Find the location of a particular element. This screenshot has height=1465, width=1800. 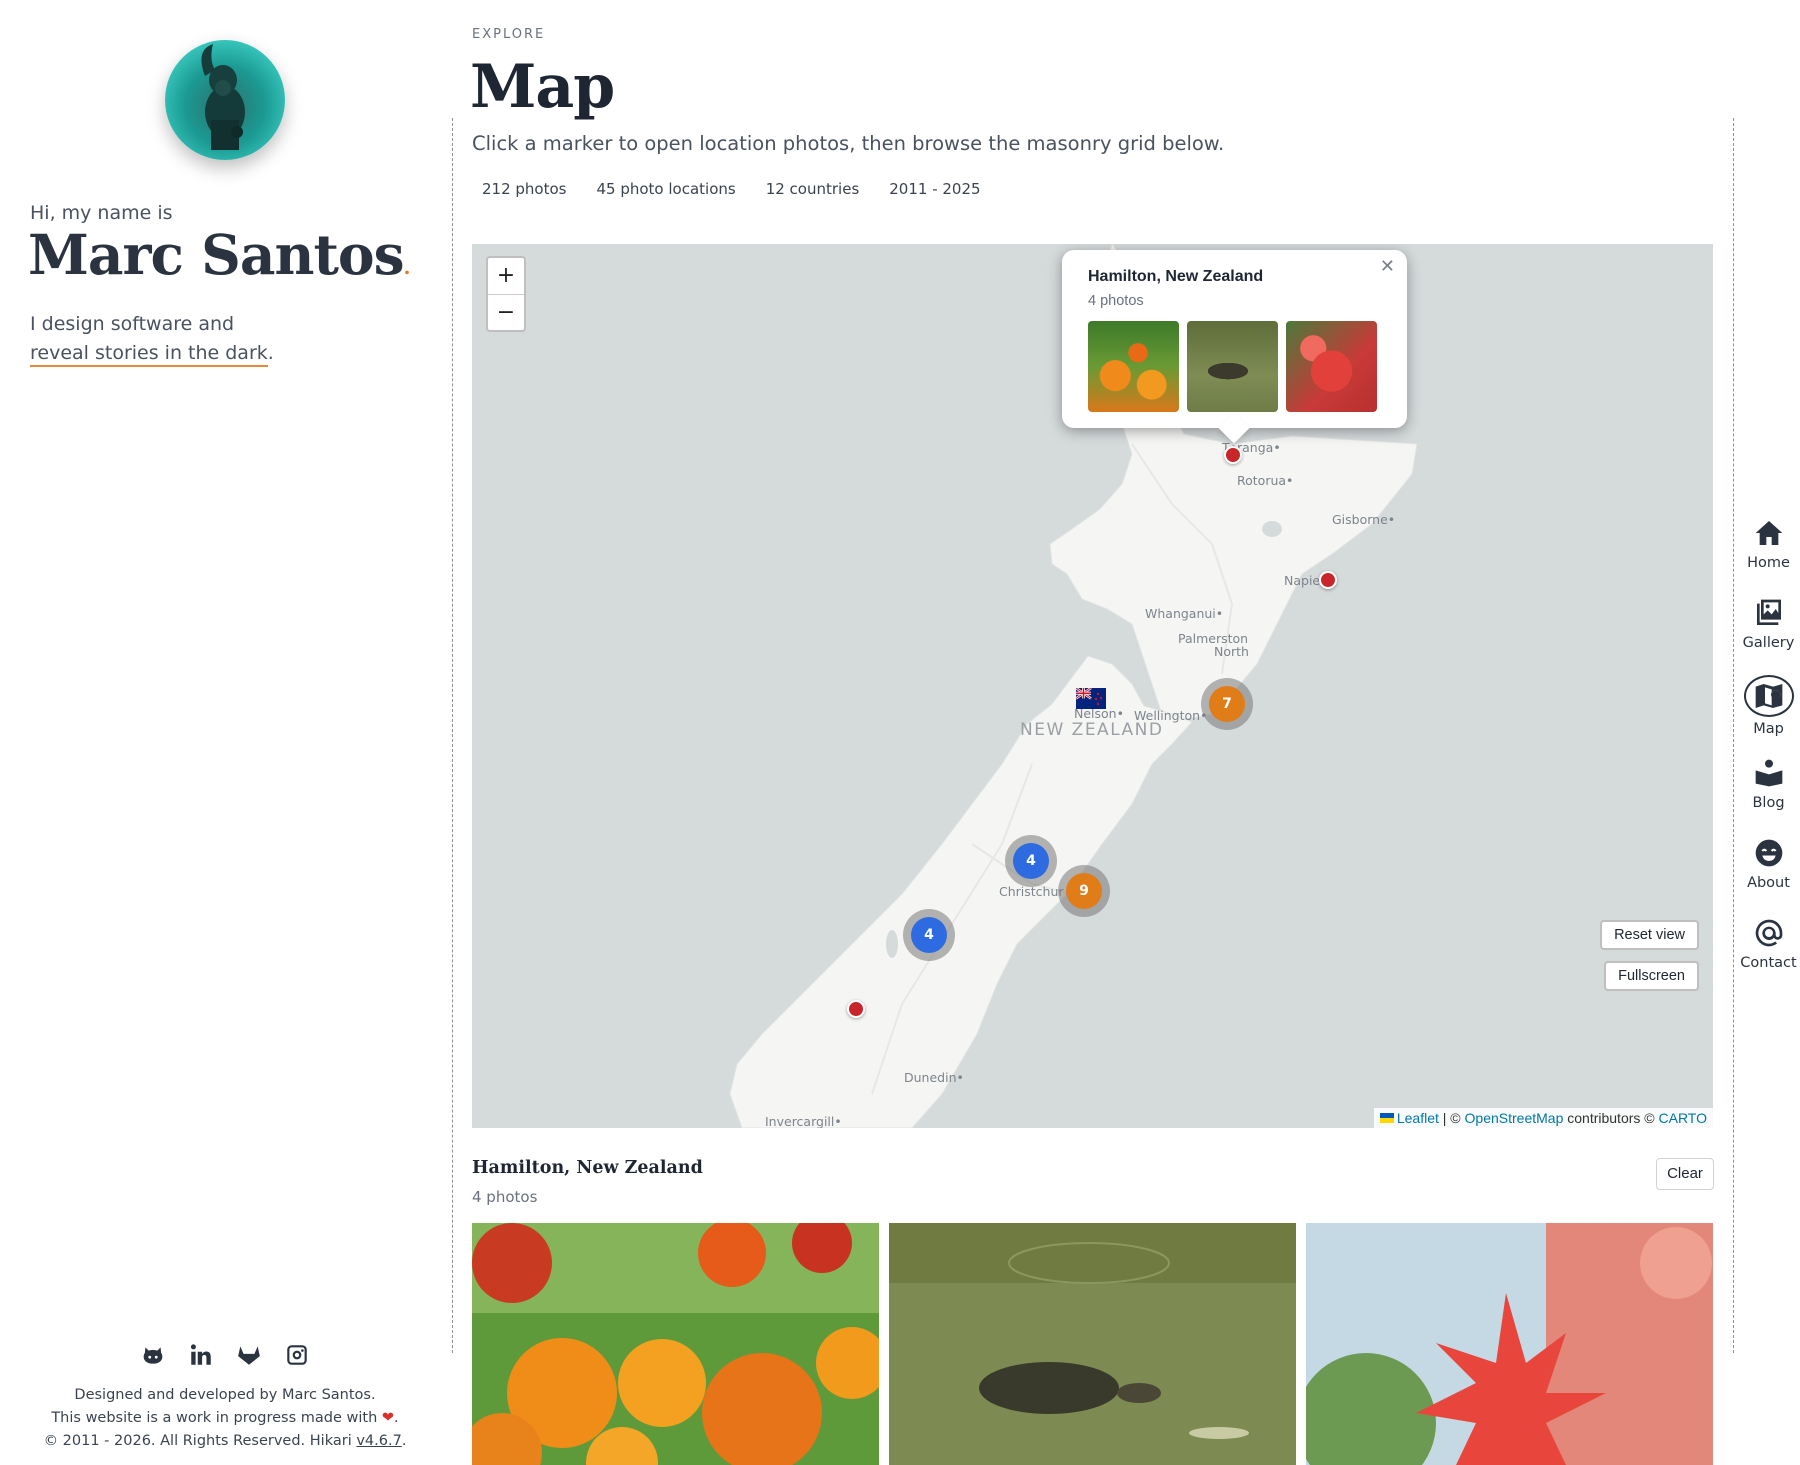

place-label: Dunedin• is located at coordinates (934, 1077).